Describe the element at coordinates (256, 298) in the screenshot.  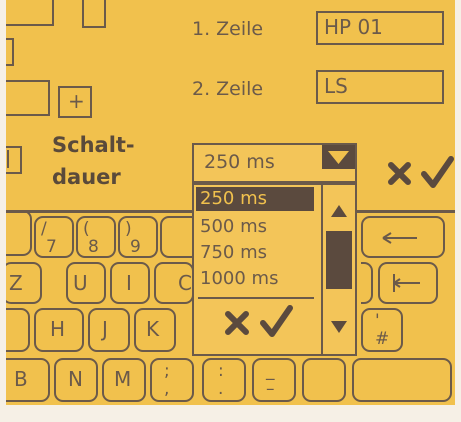
I see `dropdown-divider-line` at that location.